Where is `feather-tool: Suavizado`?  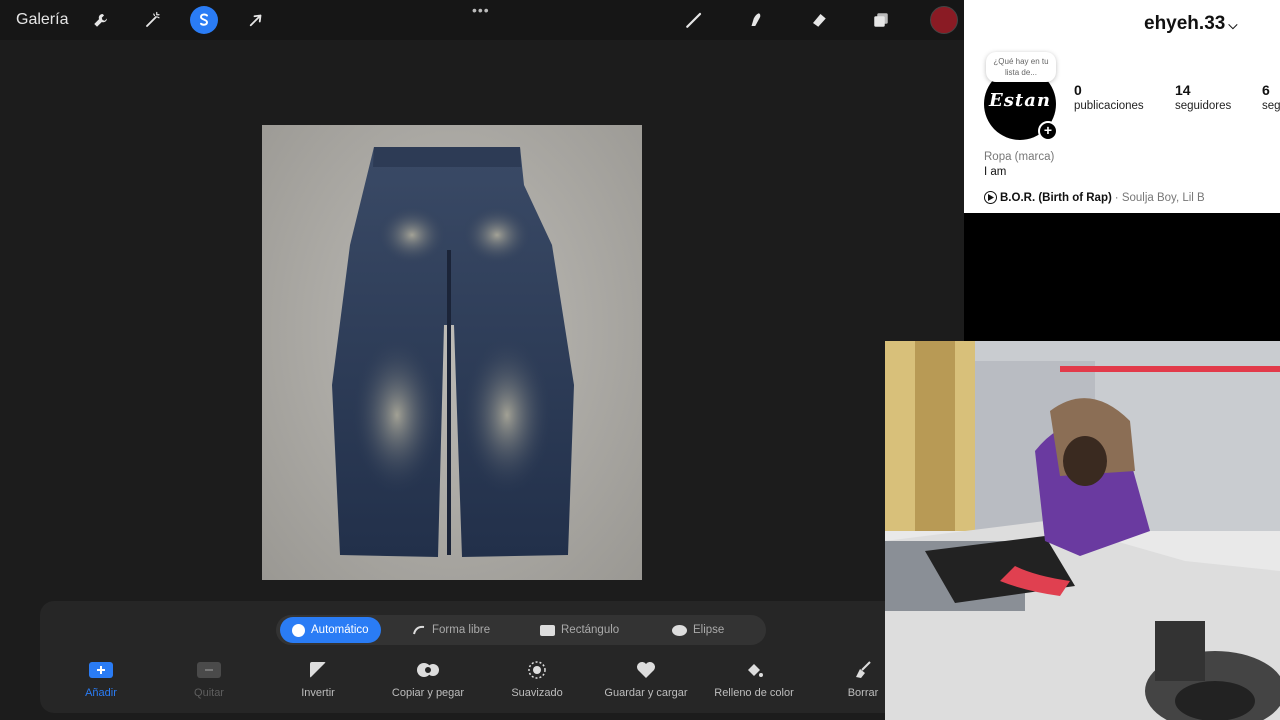
feather-tool: Suavizado is located at coordinates (537, 679).